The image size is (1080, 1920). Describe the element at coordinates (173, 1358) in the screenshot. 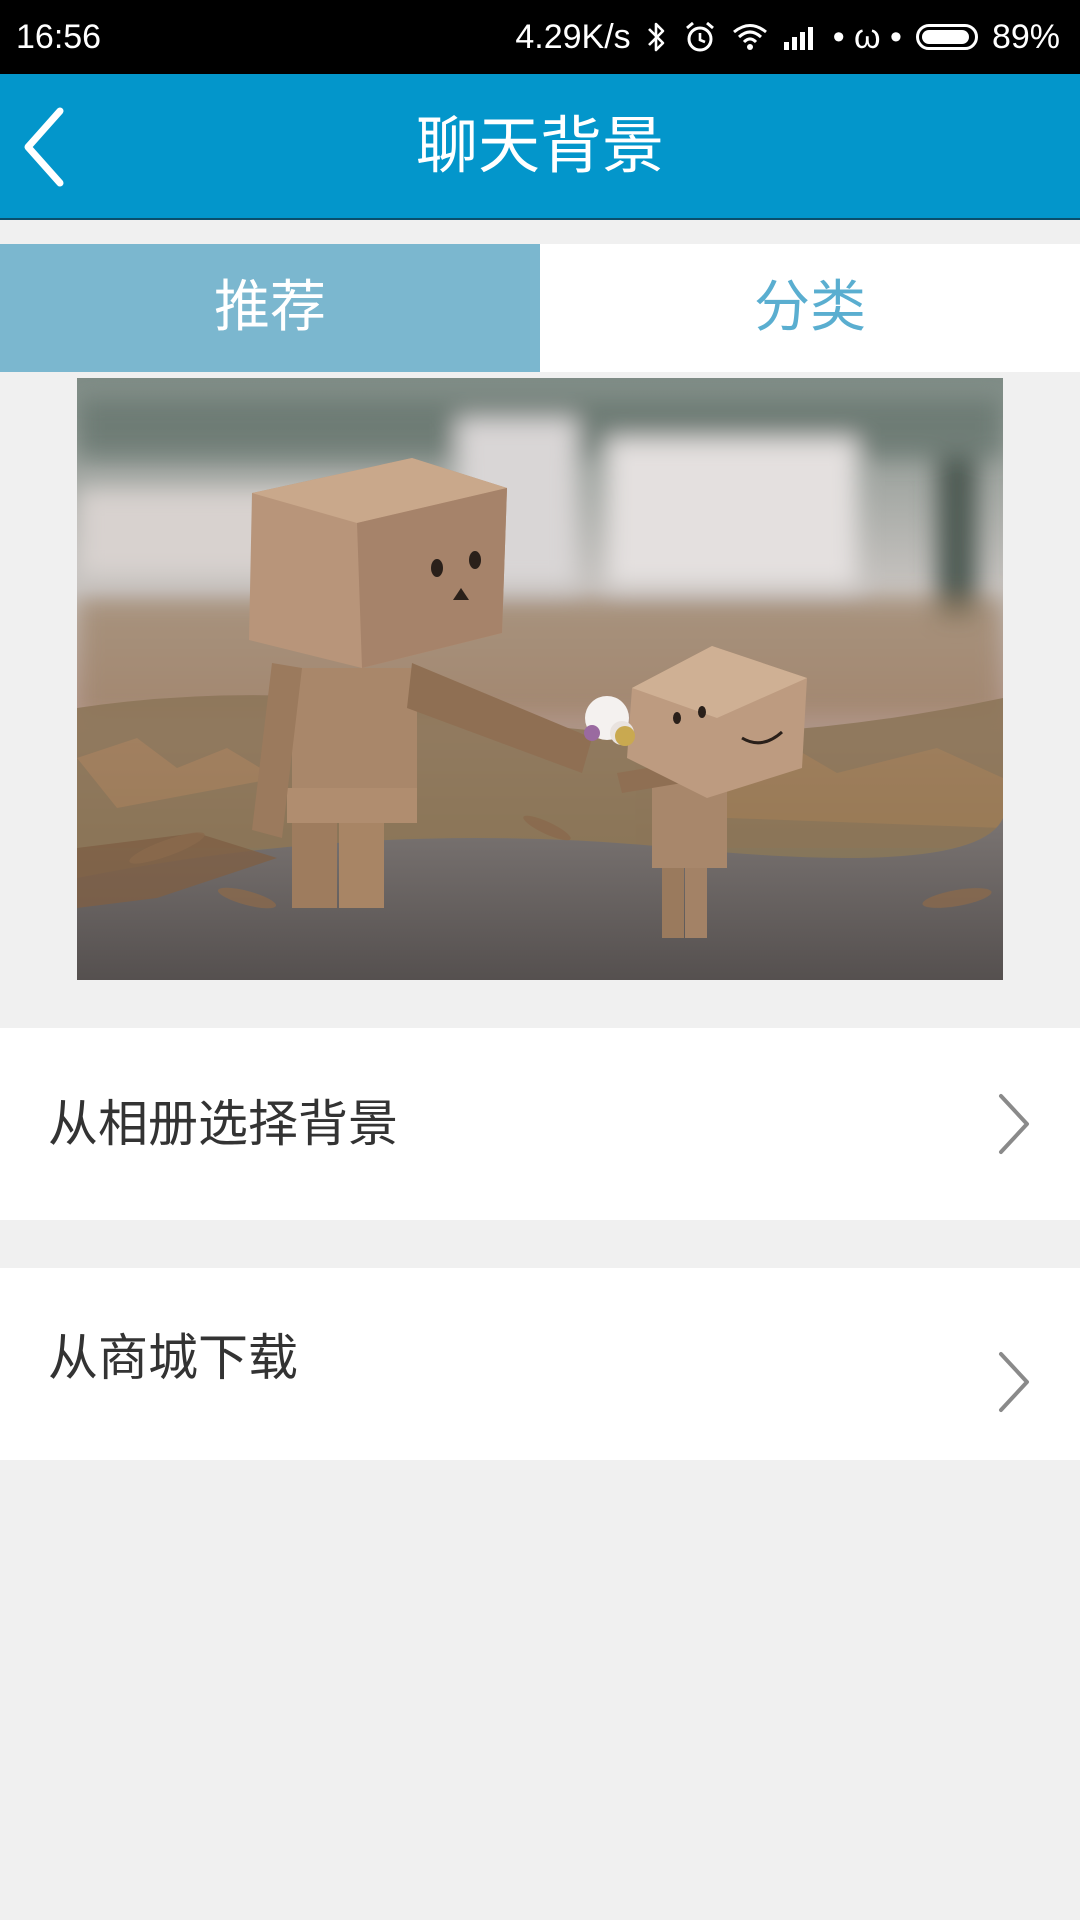

I see `download-from-store-label: 从商城下载` at that location.